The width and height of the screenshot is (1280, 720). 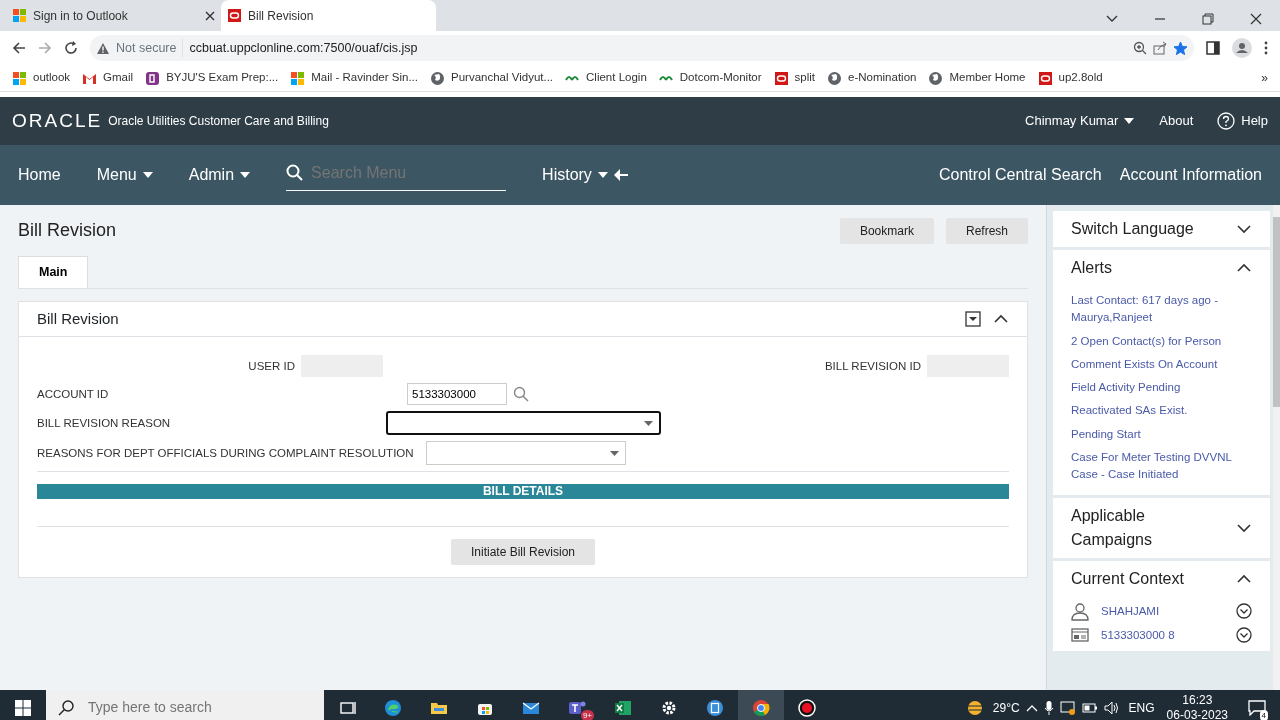 What do you see at coordinates (1161, 309) in the screenshot?
I see `alert-link: Last Contact: 617 days ago - Maurya,Ranjeet` at bounding box center [1161, 309].